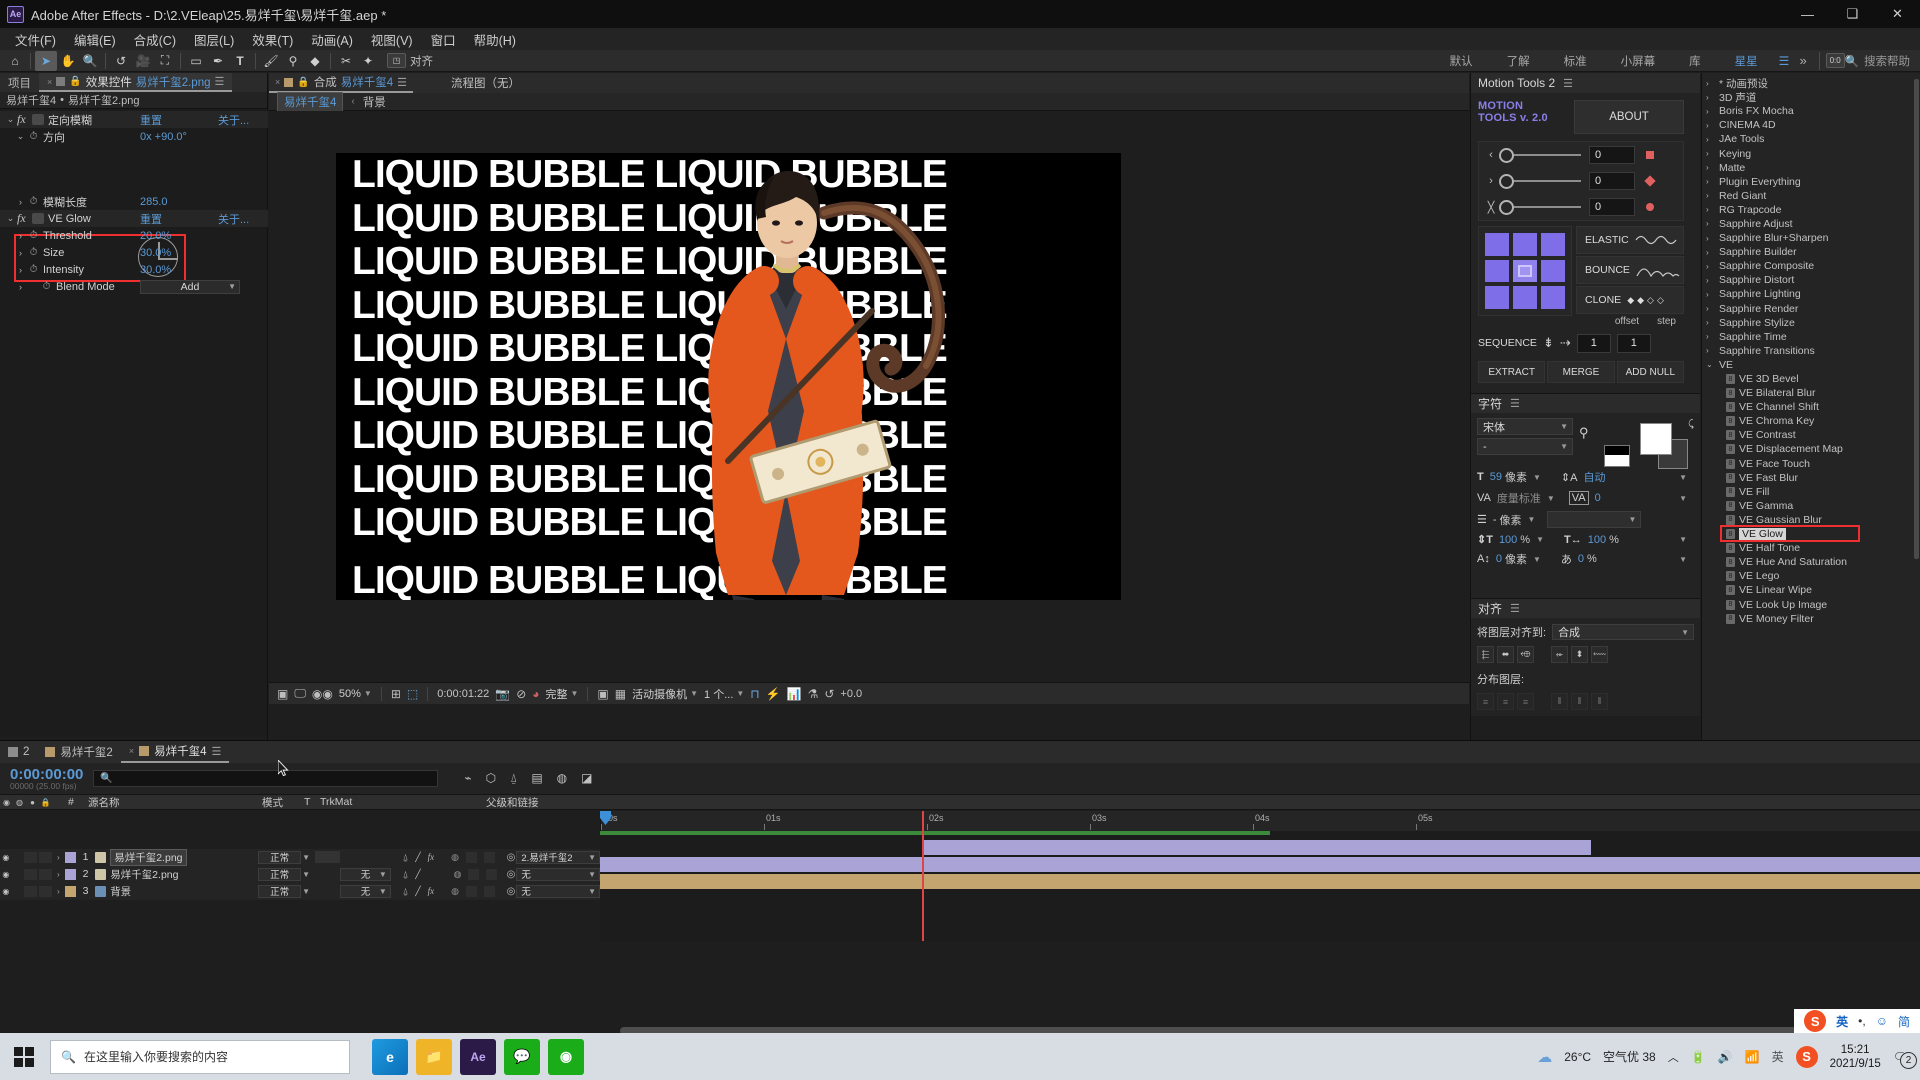  What do you see at coordinates (1695, 61) in the screenshot?
I see `workspace-库: 库` at bounding box center [1695, 61].